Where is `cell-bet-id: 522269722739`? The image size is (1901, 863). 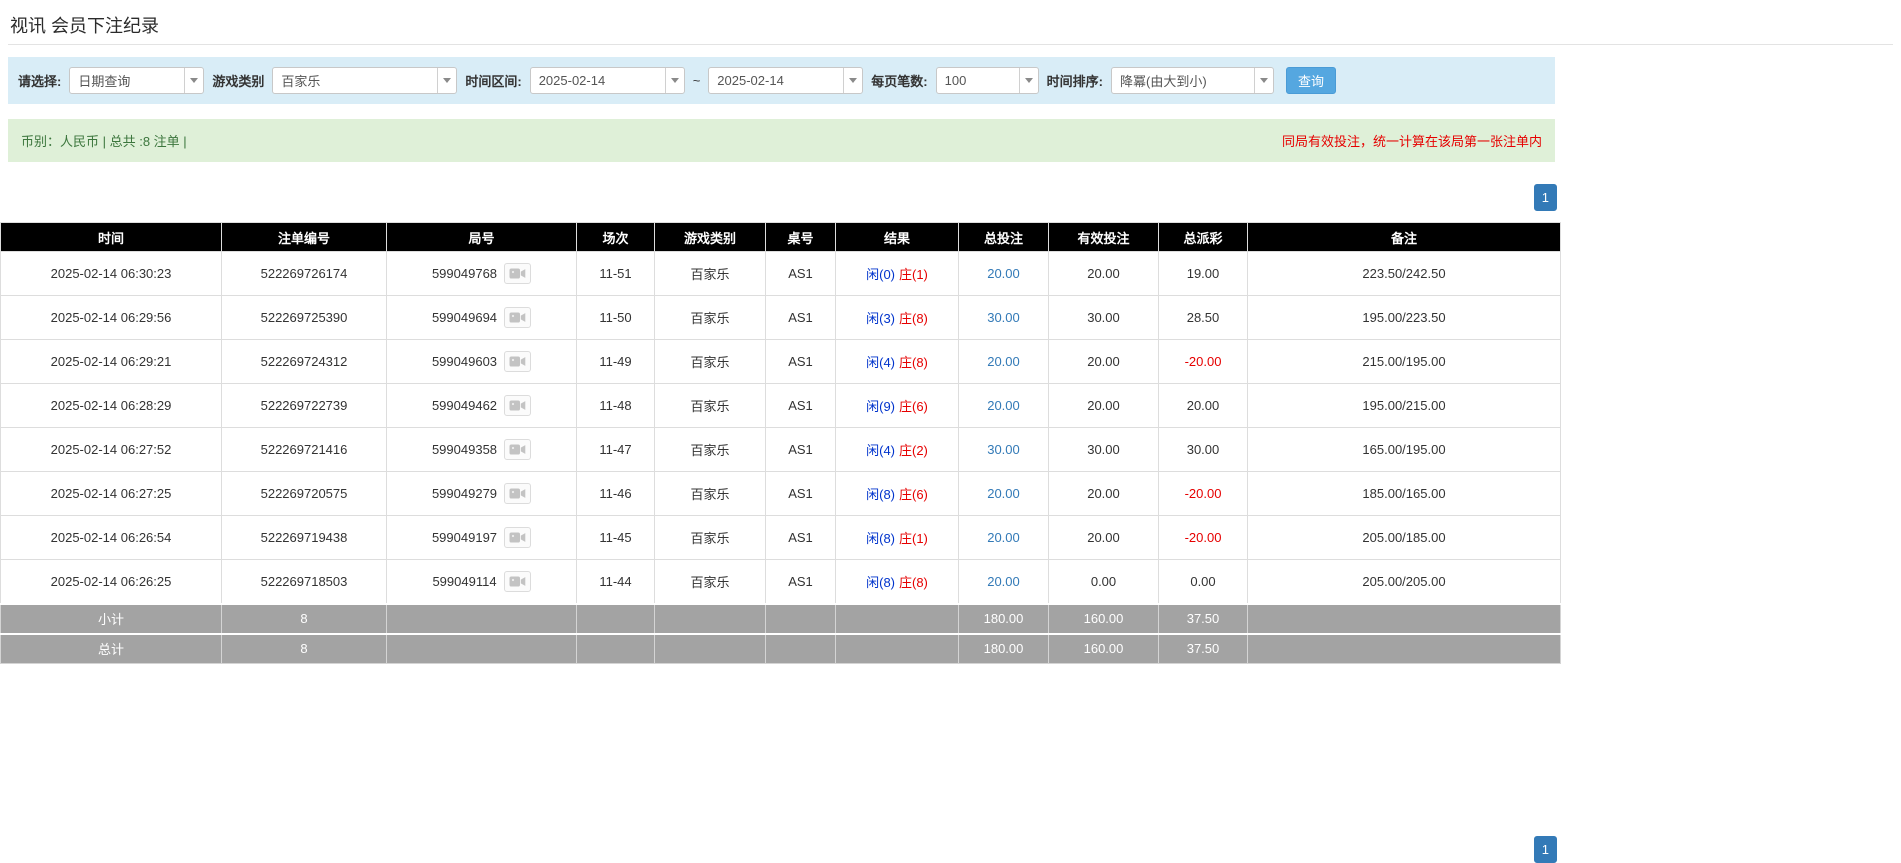
cell-bet-id: 522269722739 is located at coordinates (304, 405).